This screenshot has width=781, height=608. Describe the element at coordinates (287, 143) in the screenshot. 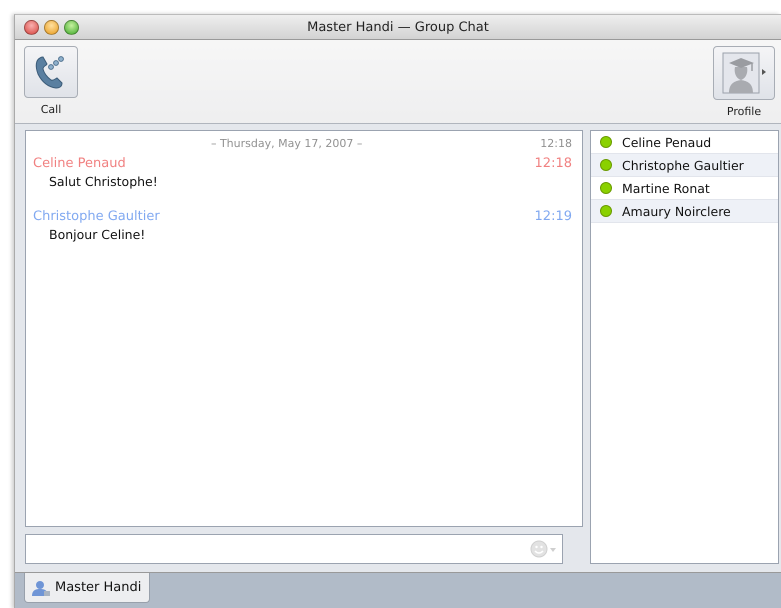

I see `date-separator: – Thursday, May 17, 2007 –` at that location.